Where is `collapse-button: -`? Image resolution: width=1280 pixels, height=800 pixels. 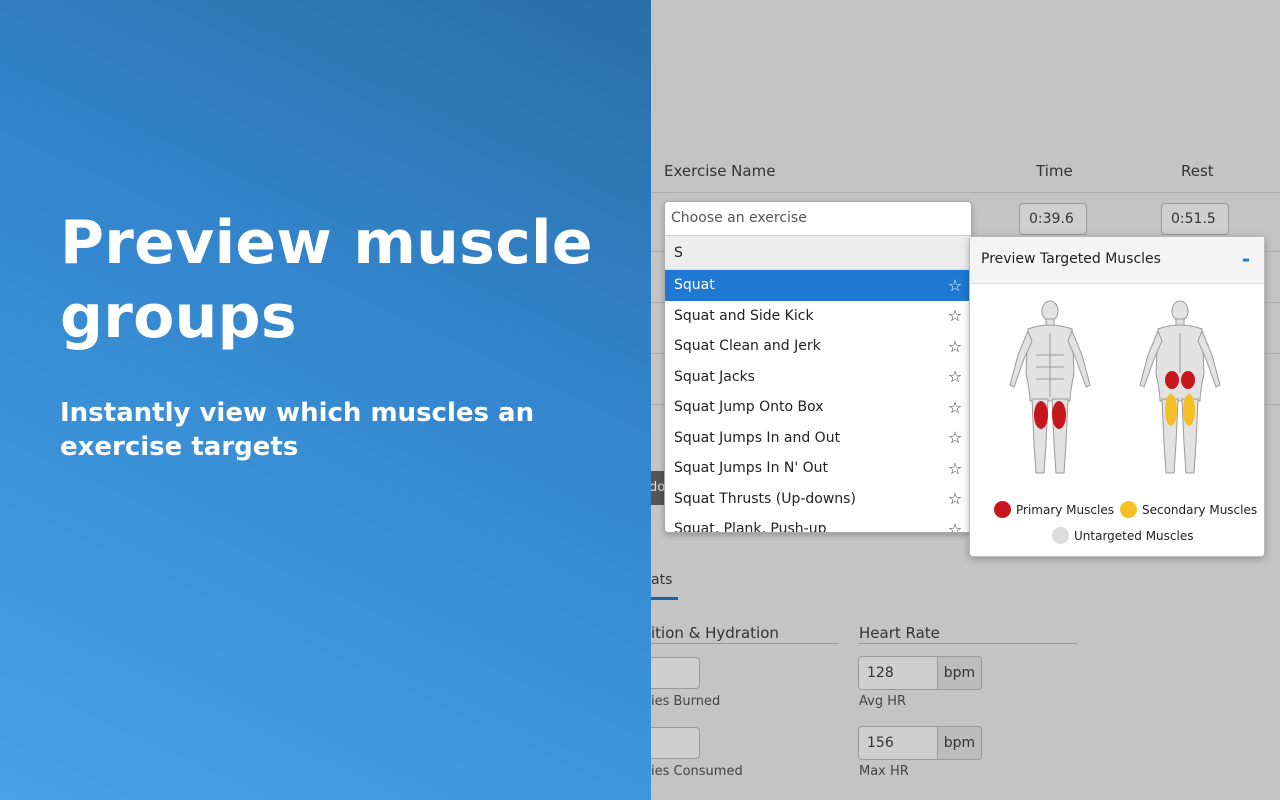 collapse-button: - is located at coordinates (1246, 259).